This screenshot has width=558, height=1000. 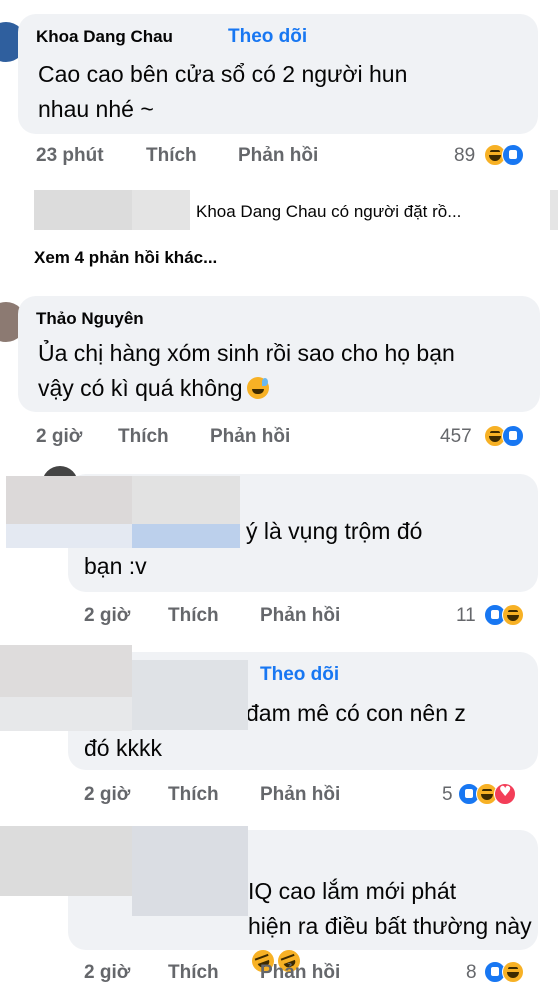 I want to click on reaction-count: 457, so click(x=456, y=437).